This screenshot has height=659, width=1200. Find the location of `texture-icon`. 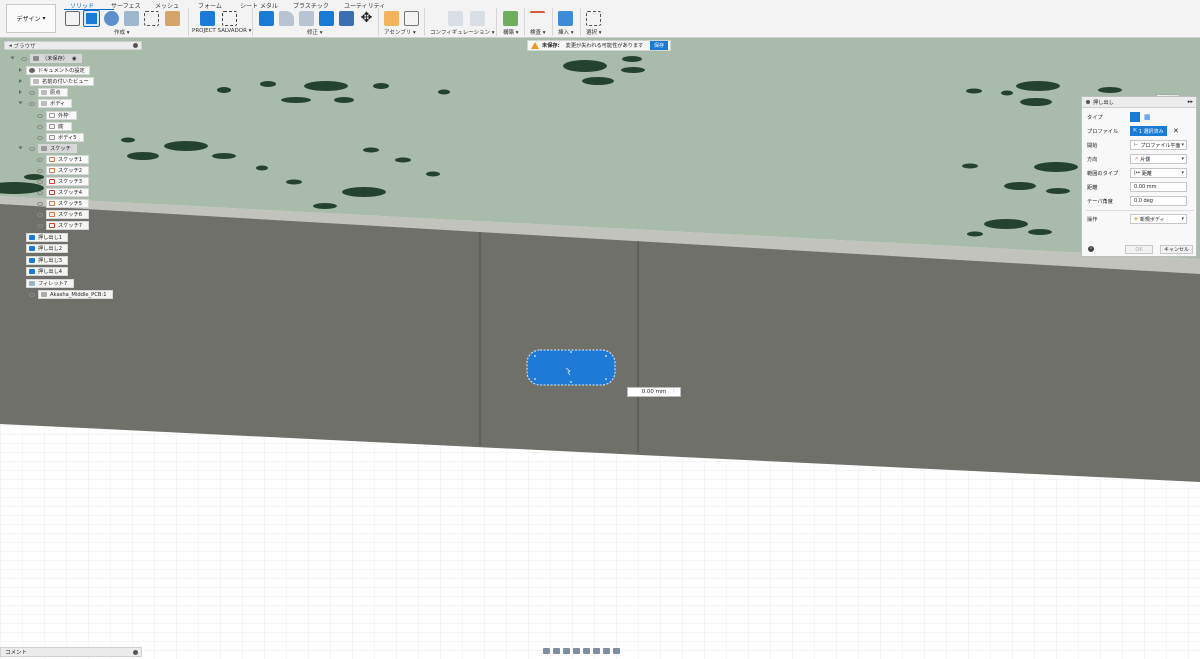

texture-icon is located at coordinates (172, 18).